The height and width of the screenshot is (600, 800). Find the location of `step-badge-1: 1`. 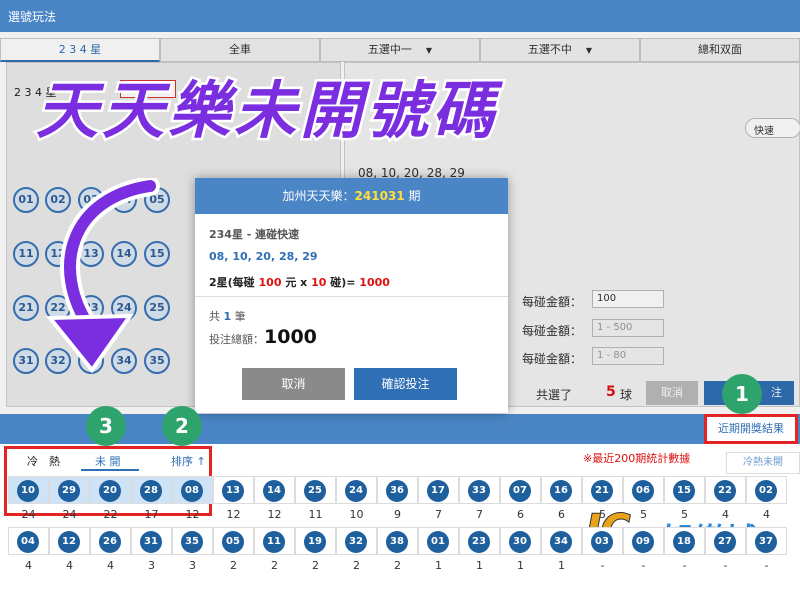

step-badge-1: 1 is located at coordinates (742, 394).